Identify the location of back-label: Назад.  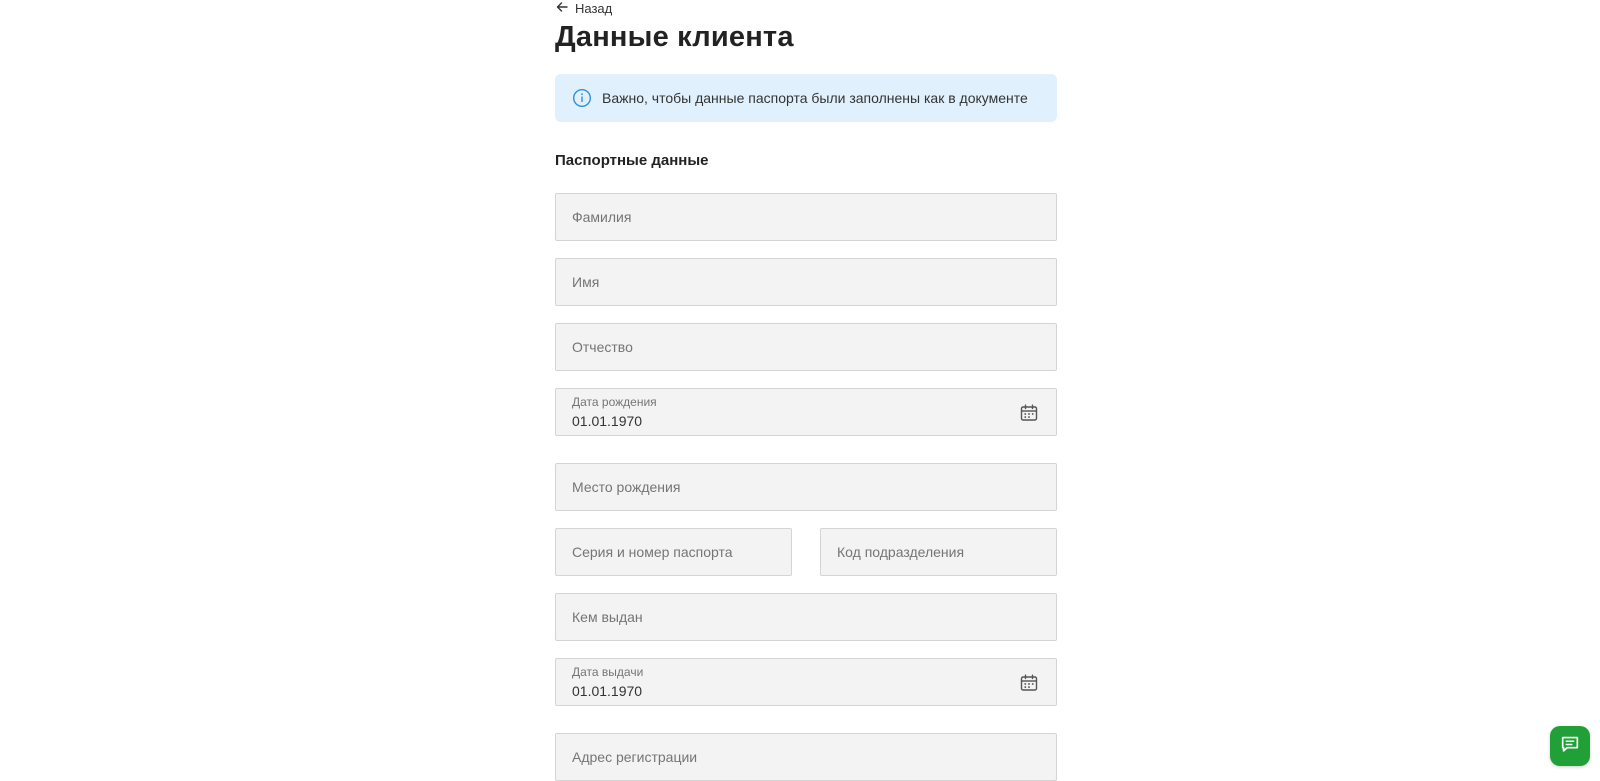
(594, 8).